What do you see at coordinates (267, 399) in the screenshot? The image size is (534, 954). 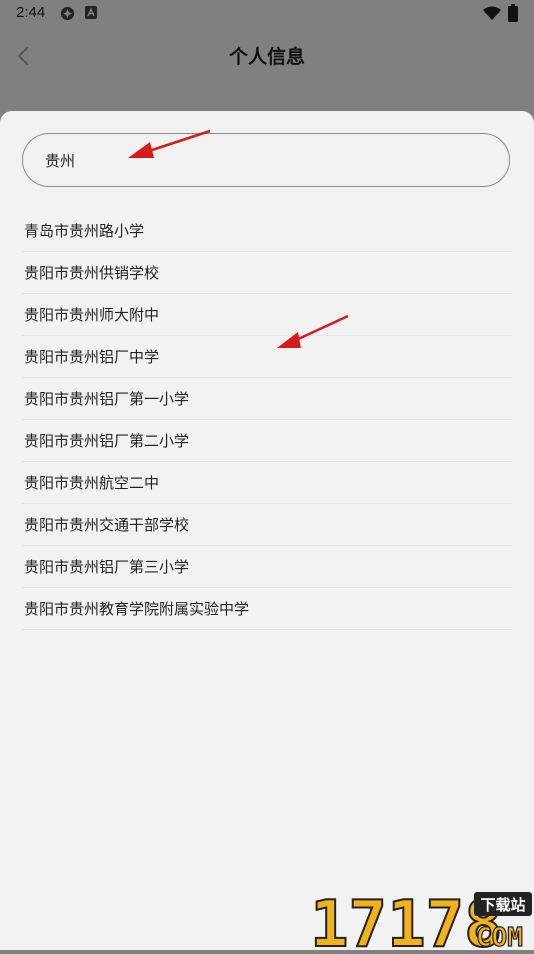 I see `school-list-item: 贵阳市贵州铝厂第一小学` at bounding box center [267, 399].